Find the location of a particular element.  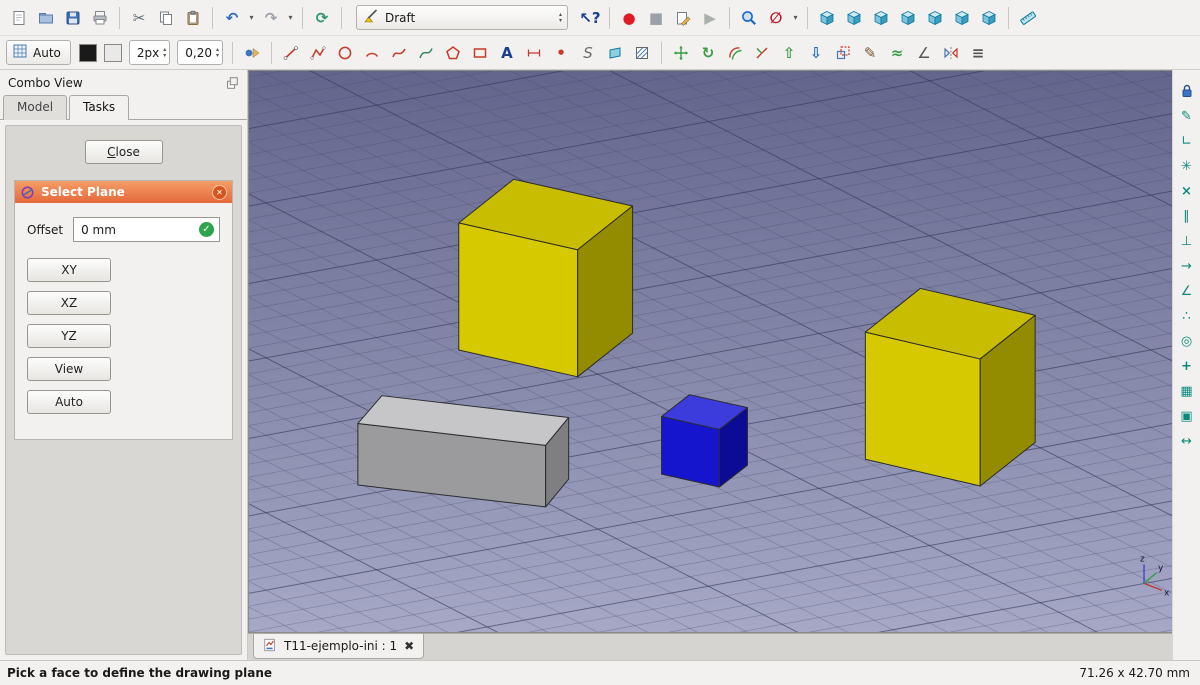

snap-working-plane-icon: ▣ is located at coordinates (1187, 416).